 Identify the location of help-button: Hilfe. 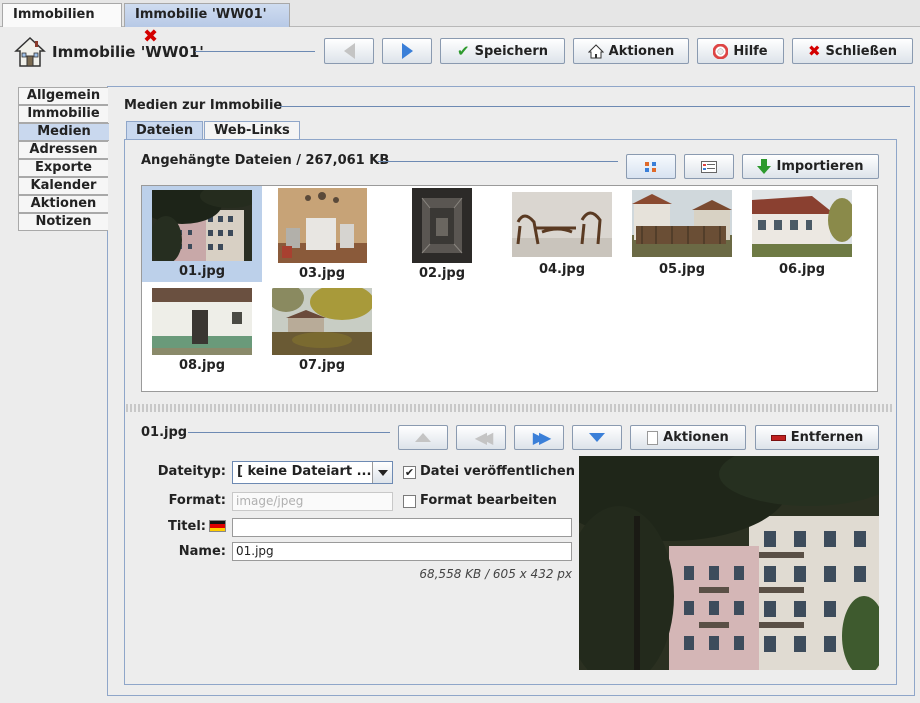
(740, 51).